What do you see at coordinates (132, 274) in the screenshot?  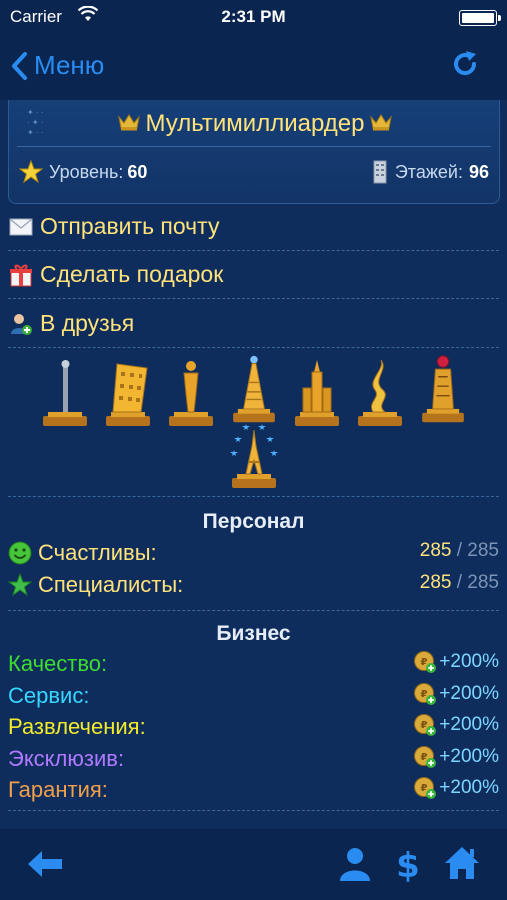 I see `send-gift-label: Сделать подарок` at bounding box center [132, 274].